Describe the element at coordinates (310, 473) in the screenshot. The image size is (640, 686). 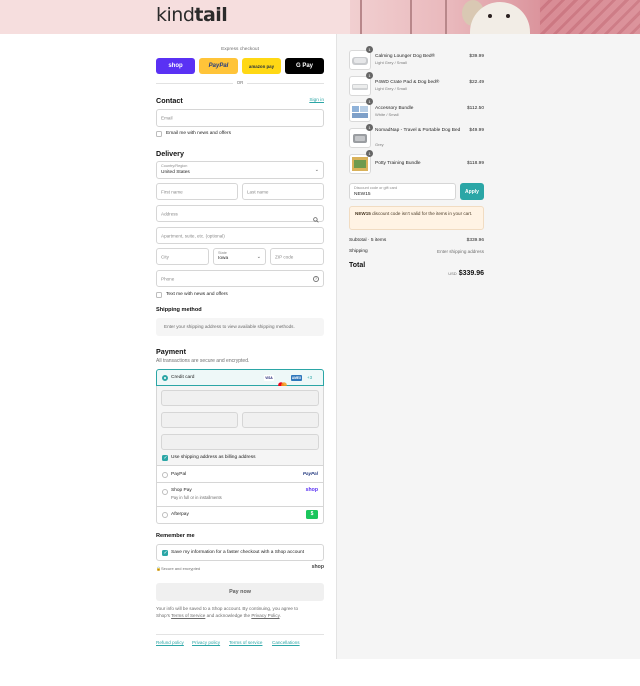
I see `paypal-logo: PayPal` at that location.